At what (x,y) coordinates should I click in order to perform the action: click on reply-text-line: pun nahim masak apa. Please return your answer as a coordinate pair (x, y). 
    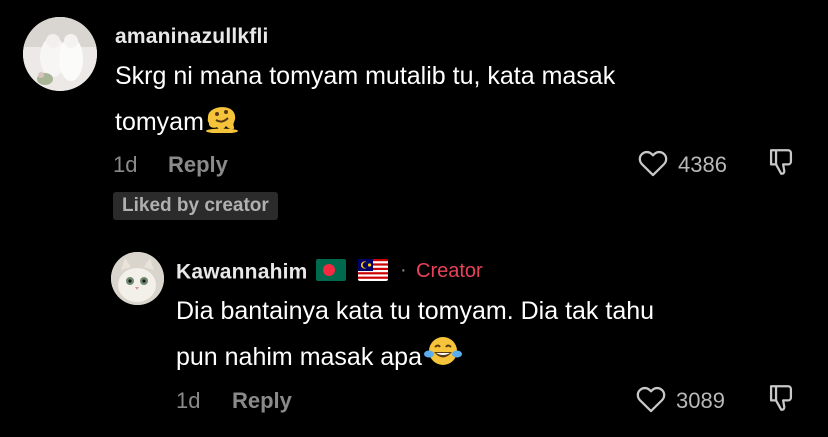
    Looking at the image, I should click on (486, 358).